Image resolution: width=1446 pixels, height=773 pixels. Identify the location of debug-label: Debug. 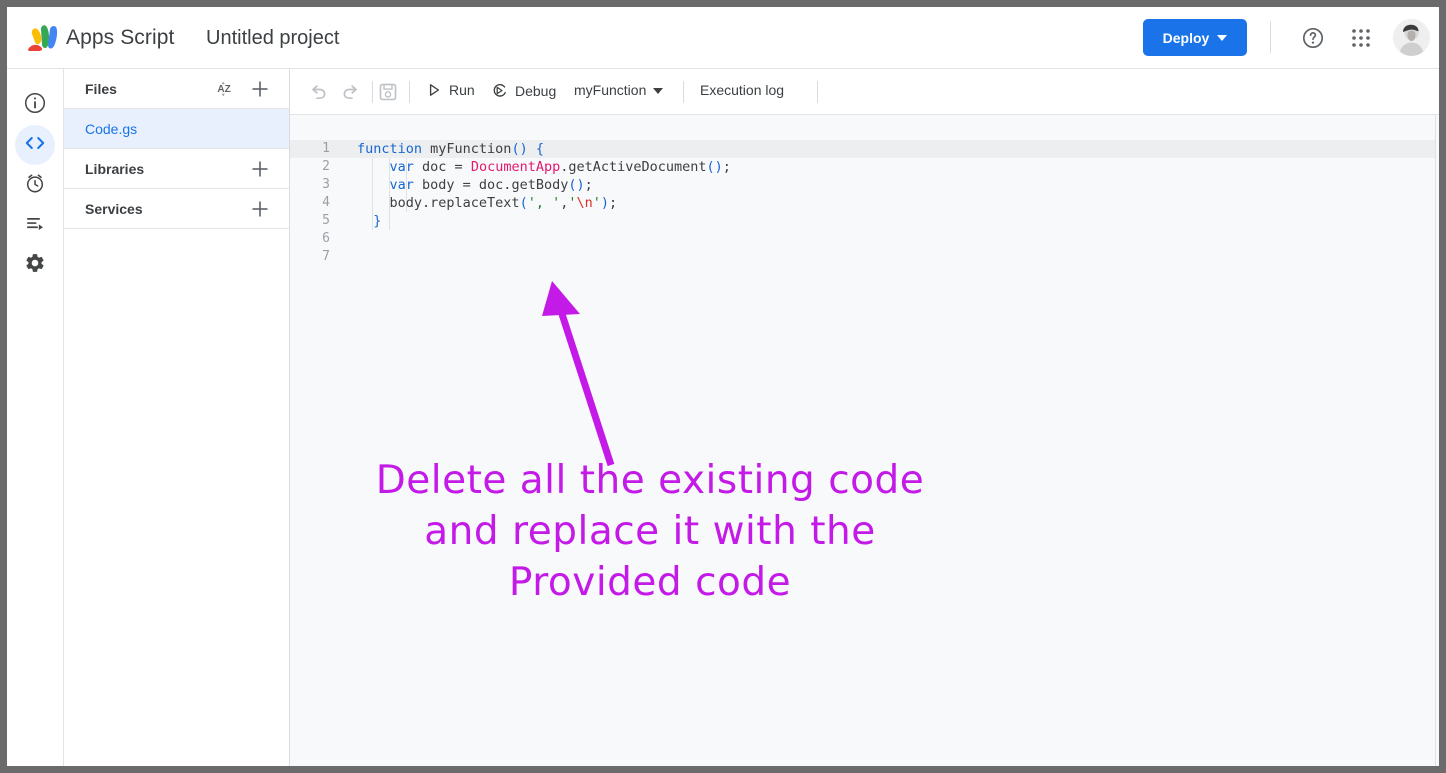
(536, 90).